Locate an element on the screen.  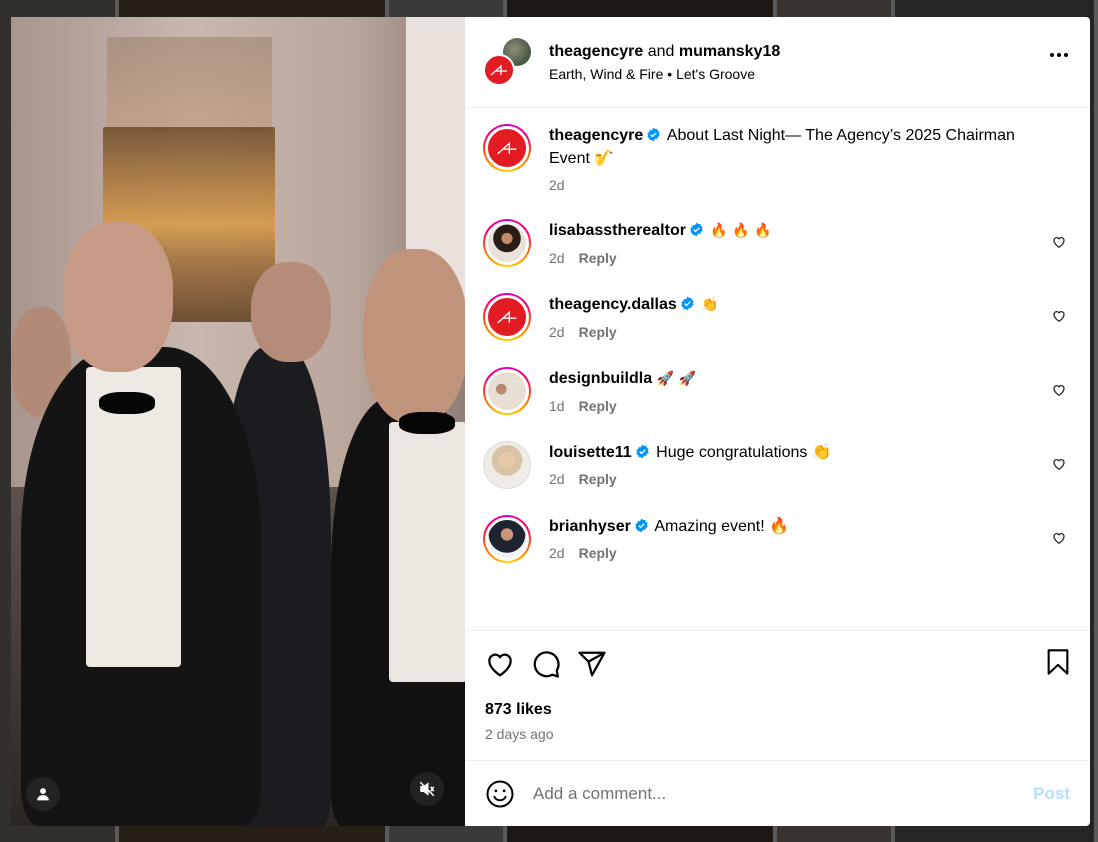
and-text: and is located at coordinates (661, 51).